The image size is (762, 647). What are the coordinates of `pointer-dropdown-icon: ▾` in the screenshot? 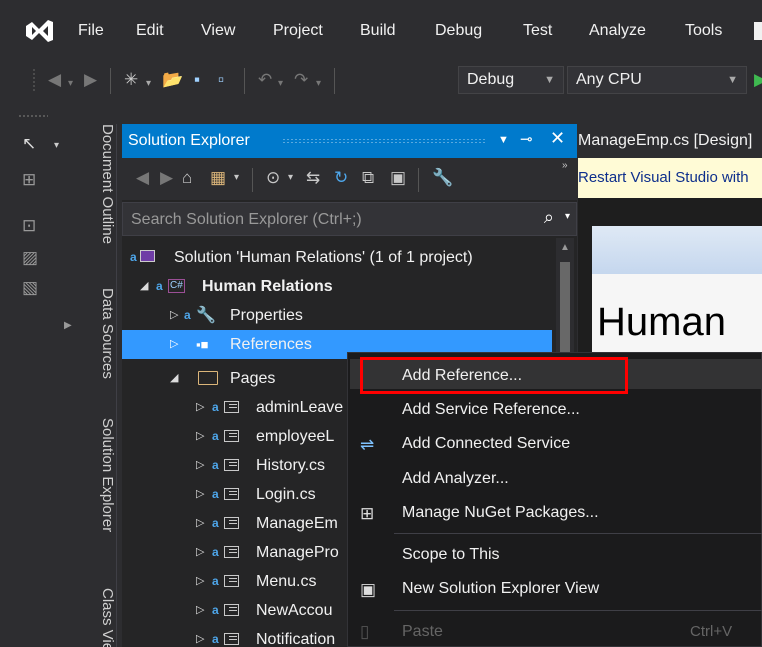 It's located at (56, 145).